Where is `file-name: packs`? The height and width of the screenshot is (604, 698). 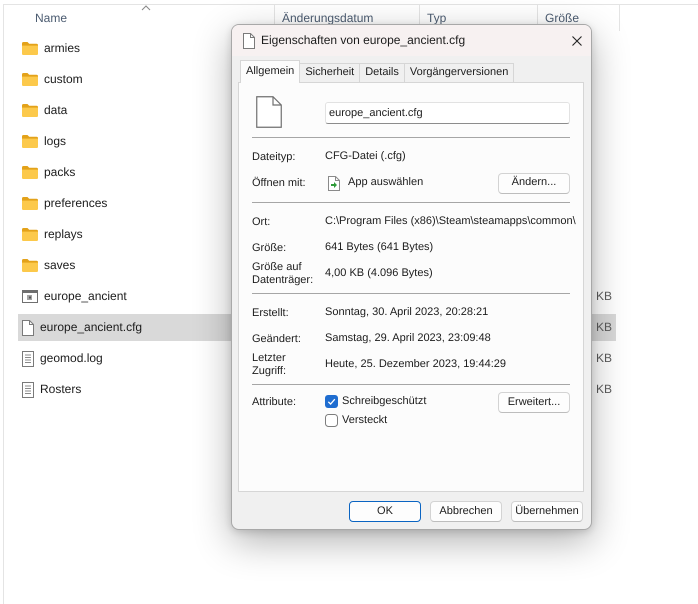
file-name: packs is located at coordinates (60, 172).